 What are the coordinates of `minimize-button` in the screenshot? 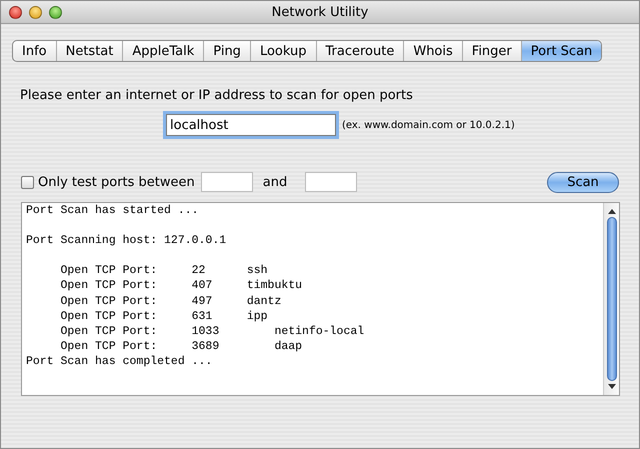 It's located at (35, 12).